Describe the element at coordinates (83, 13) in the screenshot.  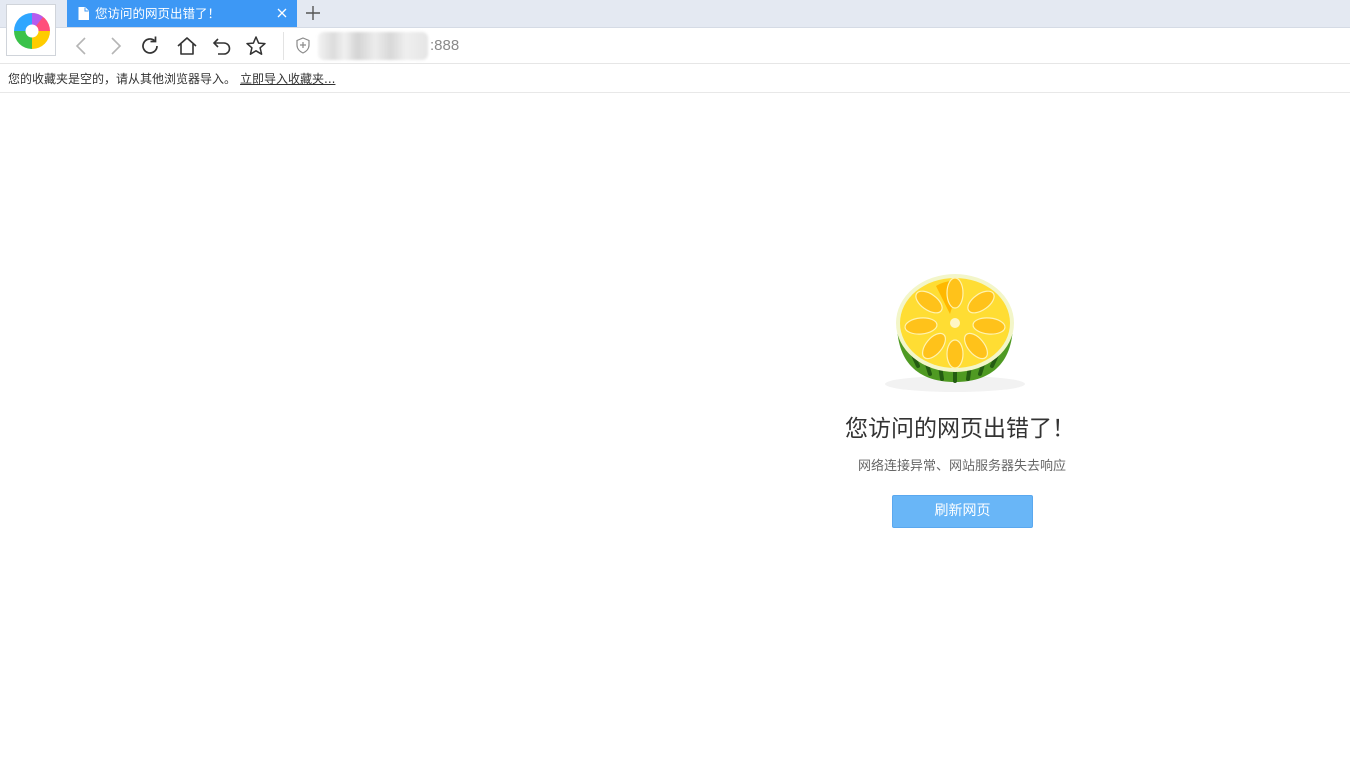
I see `document-icon` at that location.